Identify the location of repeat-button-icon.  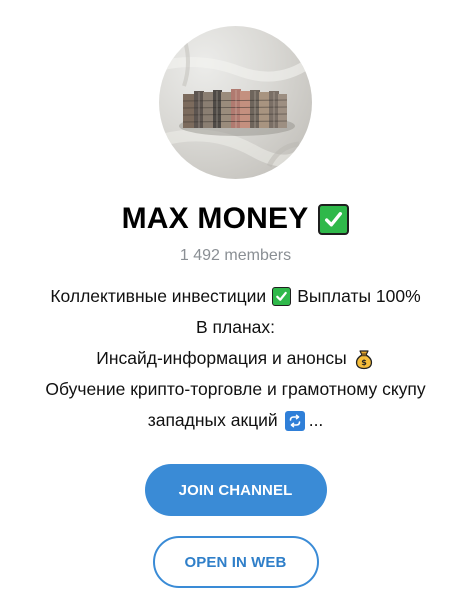
(294, 420).